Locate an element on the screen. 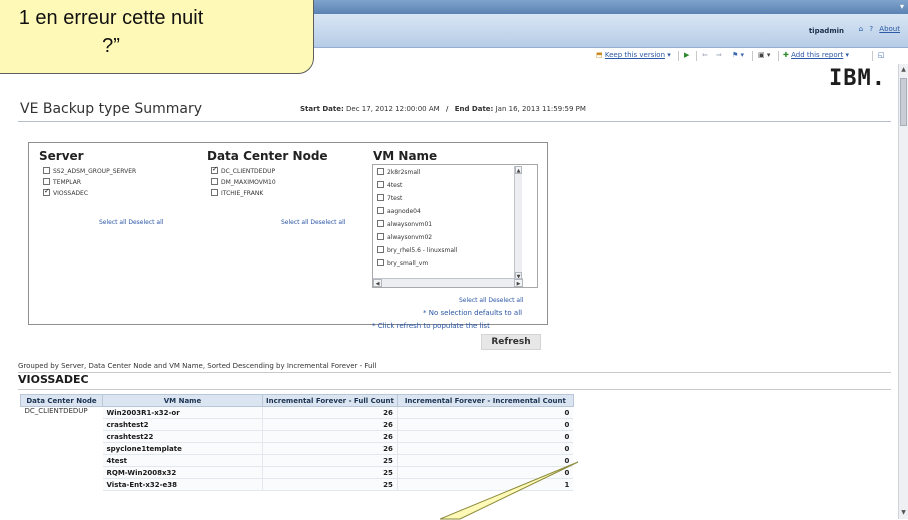  vm-name-cell: crashtest2 is located at coordinates (182, 424).